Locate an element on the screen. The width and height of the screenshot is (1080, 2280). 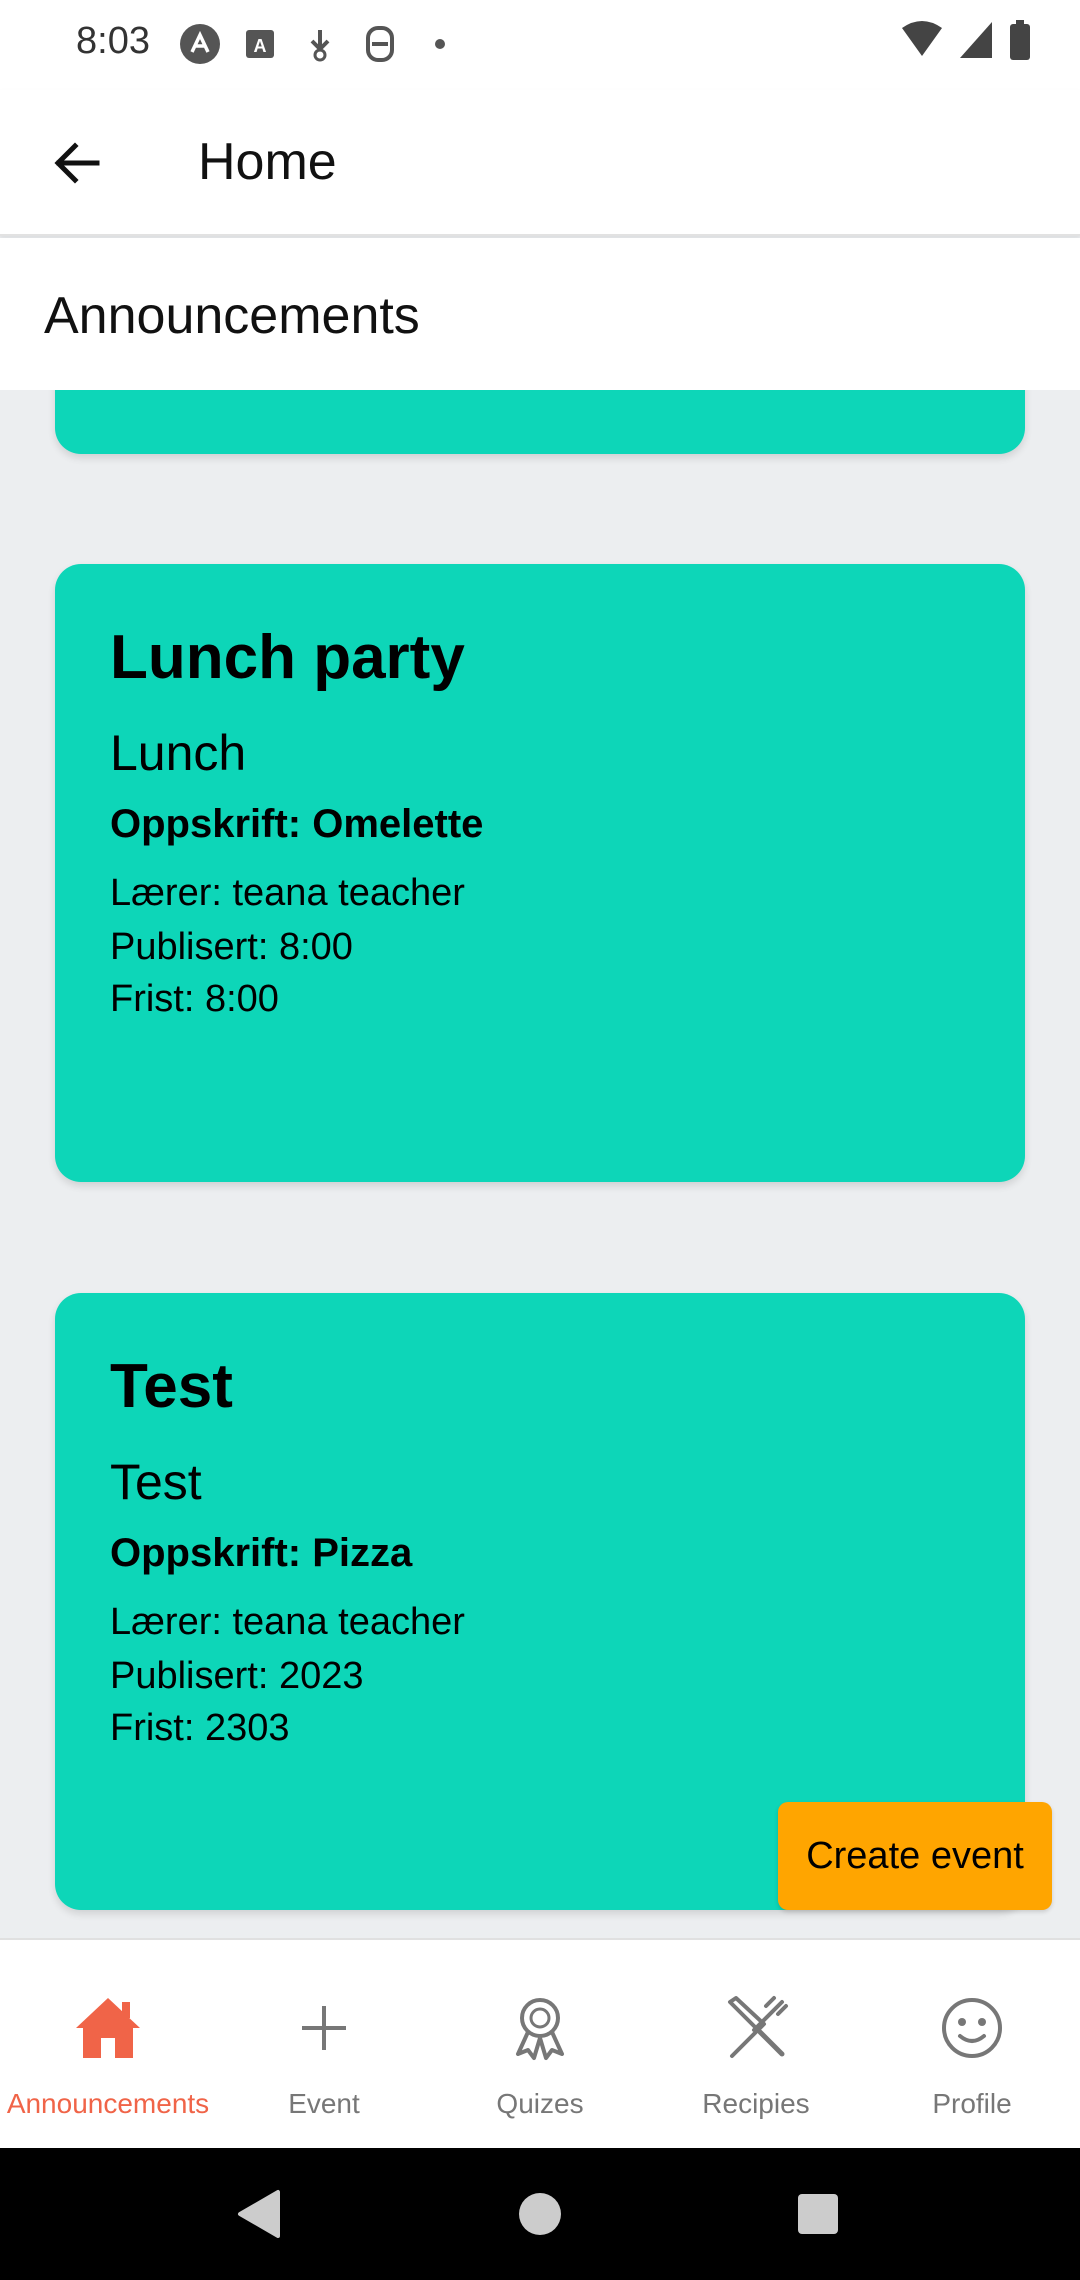
utensils-icon is located at coordinates (756, 2028).